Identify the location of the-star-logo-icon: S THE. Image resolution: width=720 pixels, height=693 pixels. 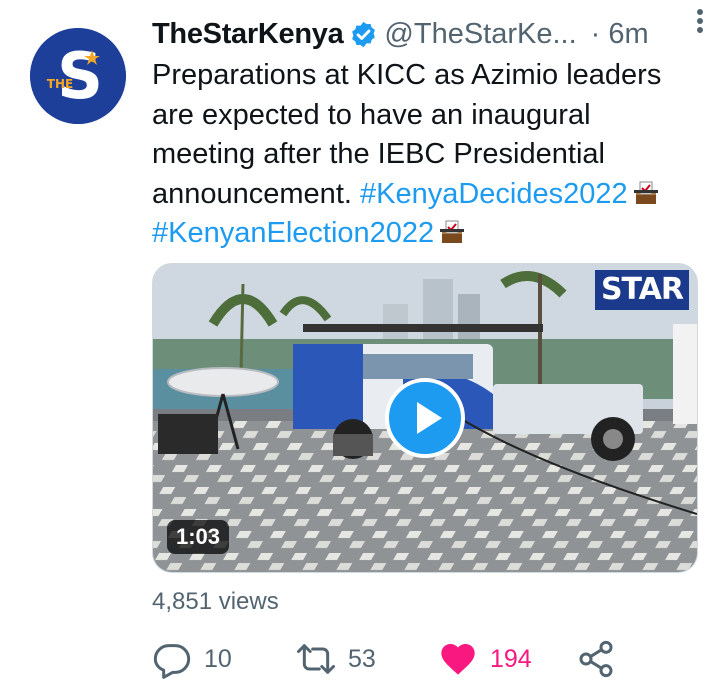
(78, 76).